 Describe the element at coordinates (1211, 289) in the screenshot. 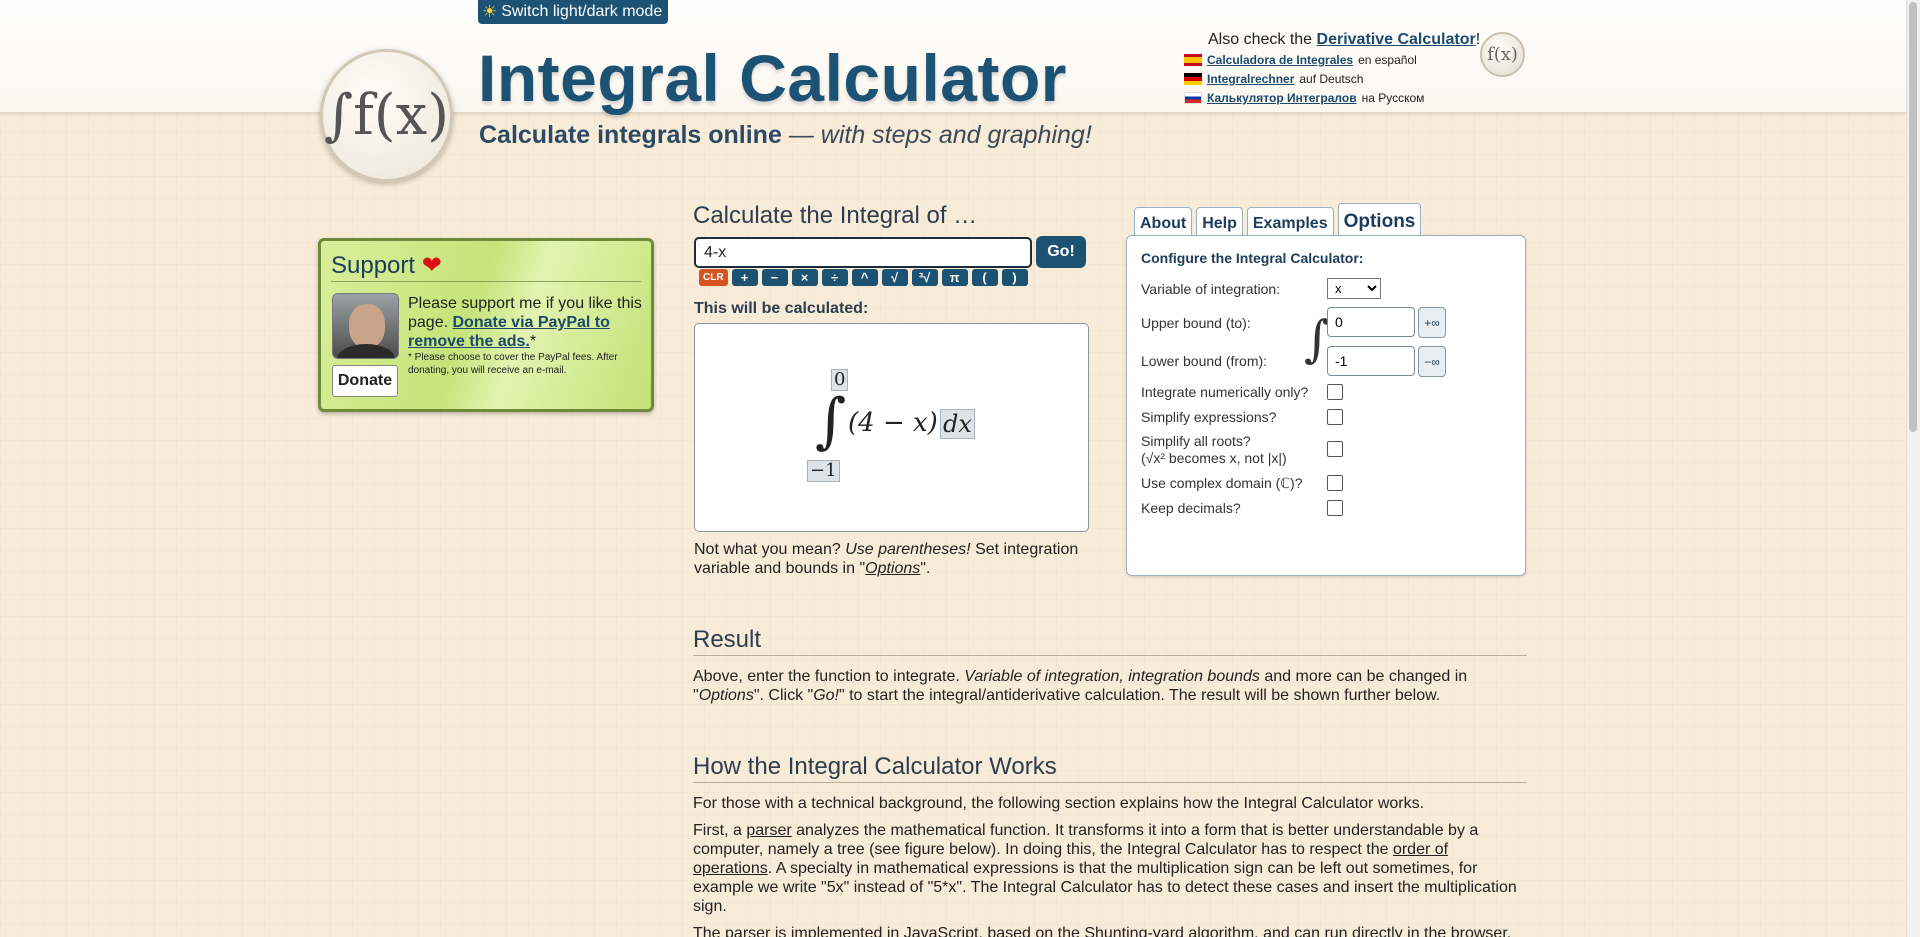

I see `variable-label: Variable of integration:` at that location.